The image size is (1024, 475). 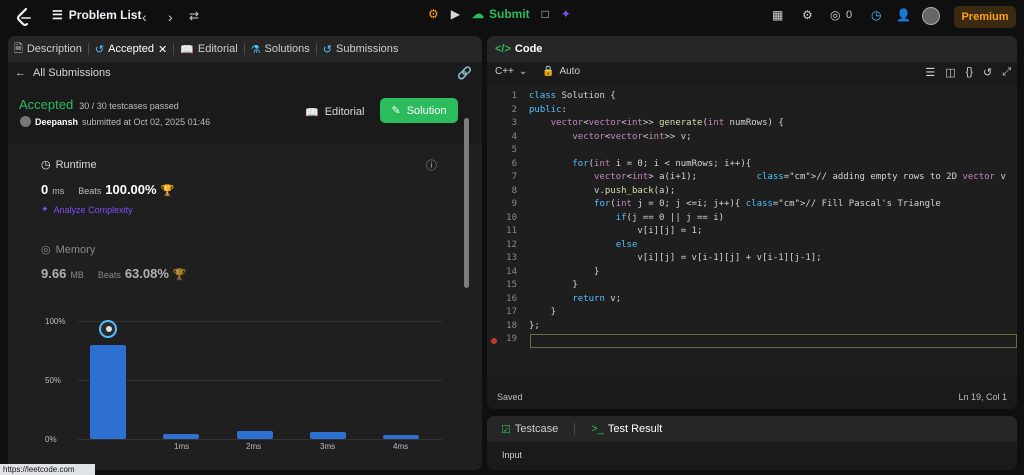 What do you see at coordinates (752, 151) in the screenshot?
I see `code-line: 5` at bounding box center [752, 151].